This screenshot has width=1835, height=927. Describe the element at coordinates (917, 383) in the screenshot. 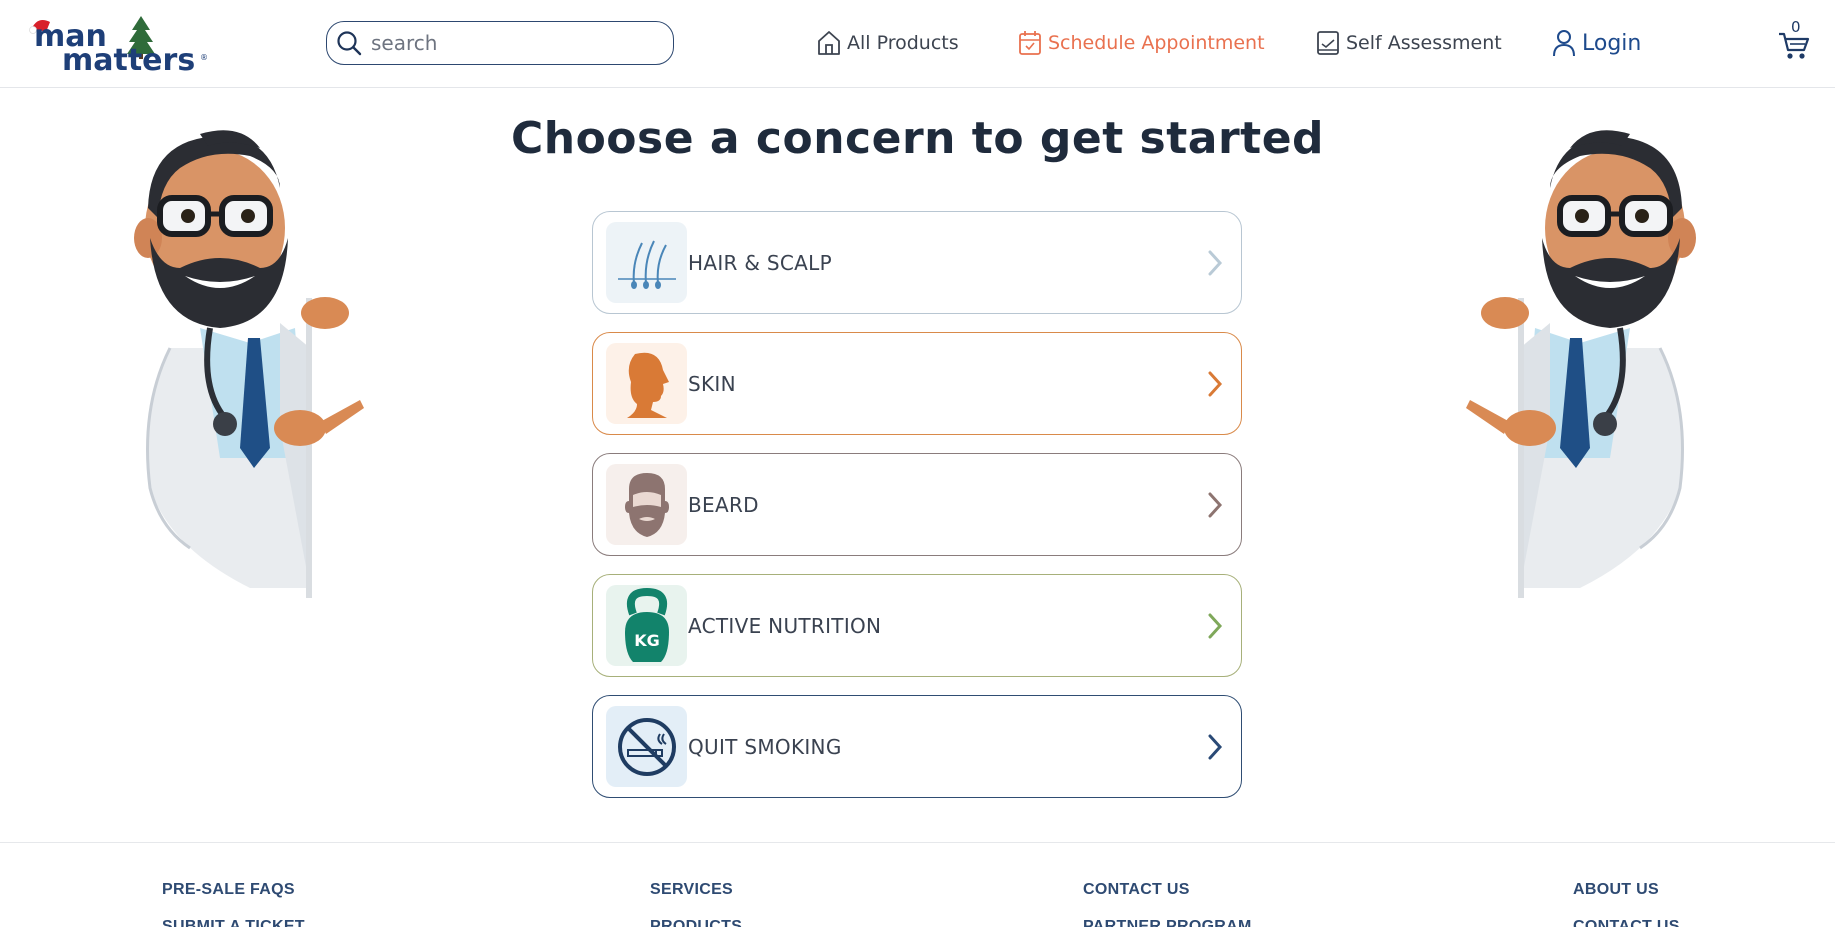

I see `concern-skin: SKIN` at that location.